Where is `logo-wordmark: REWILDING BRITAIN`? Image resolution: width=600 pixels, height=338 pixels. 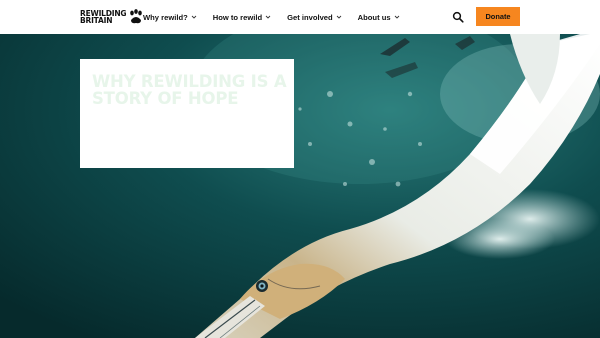
logo-wordmark: REWILDING BRITAIN is located at coordinates (103, 17).